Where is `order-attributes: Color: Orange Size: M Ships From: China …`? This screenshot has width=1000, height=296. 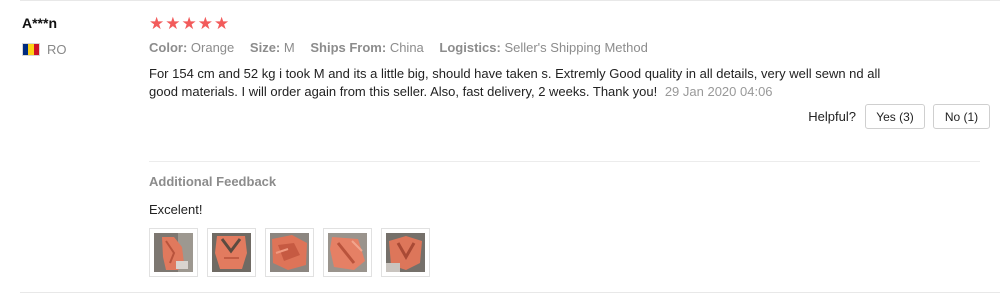 order-attributes: Color: Orange Size: M Ships From: China … is located at coordinates (404, 47).